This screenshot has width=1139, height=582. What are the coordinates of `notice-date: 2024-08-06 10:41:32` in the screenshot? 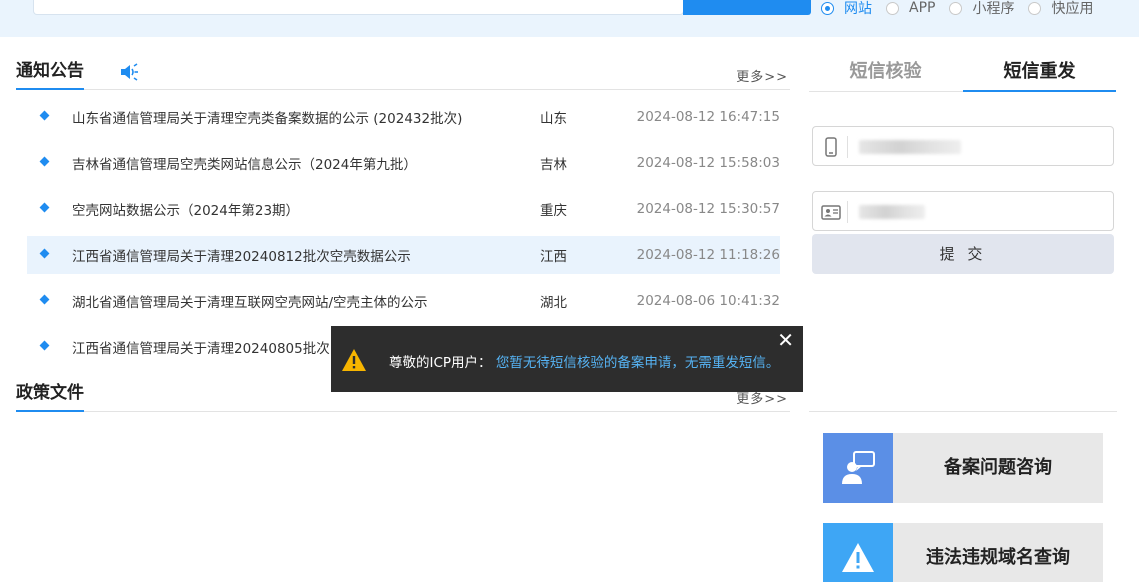 It's located at (708, 301).